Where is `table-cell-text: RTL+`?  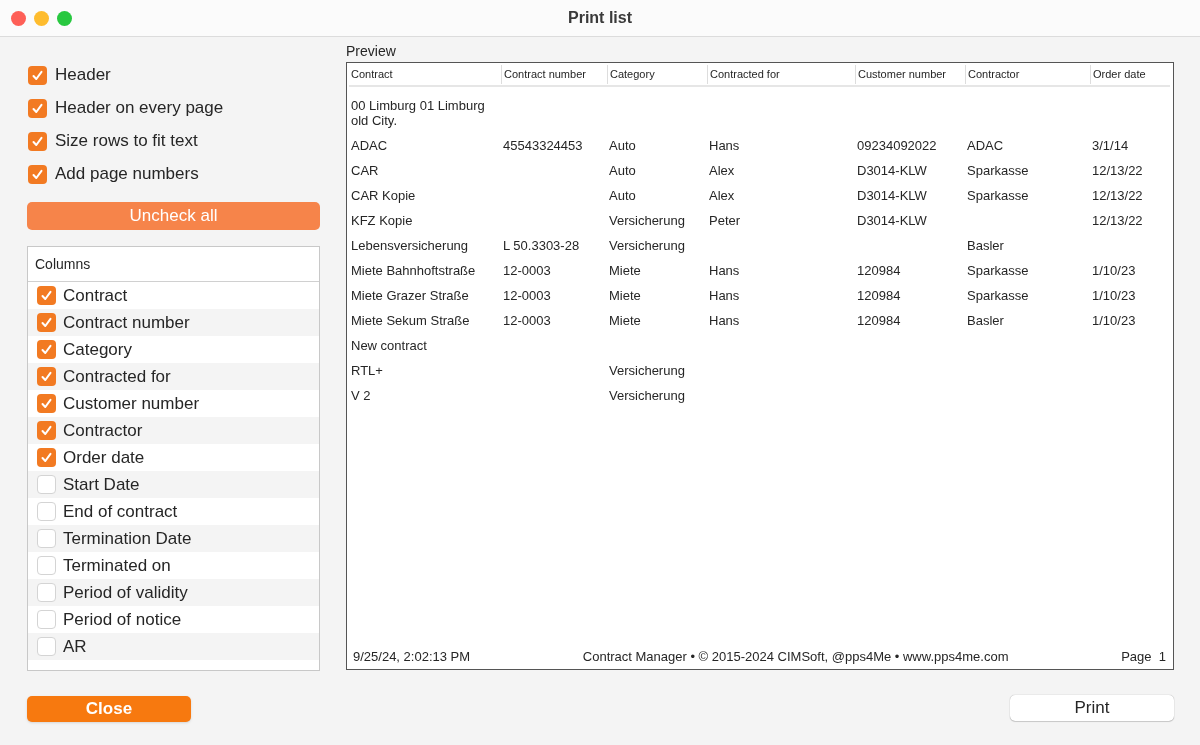
table-cell-text: RTL+ is located at coordinates (367, 370).